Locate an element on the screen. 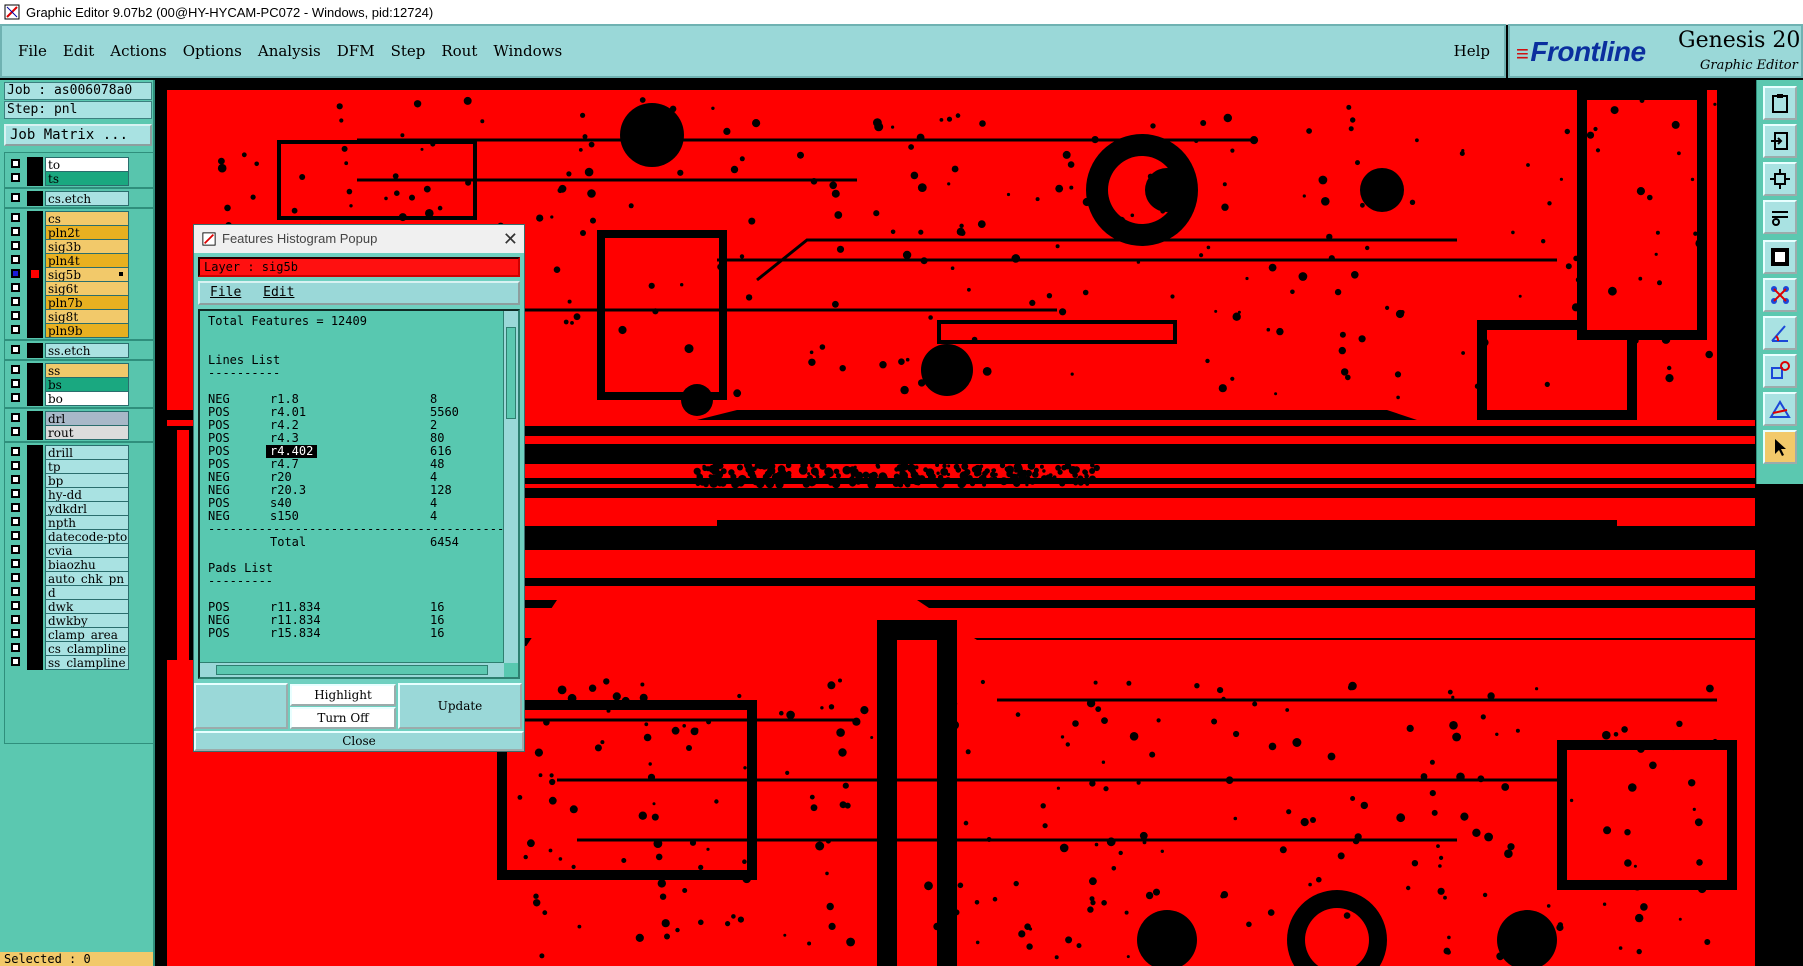  menu-dfm: DFM is located at coordinates (356, 51).